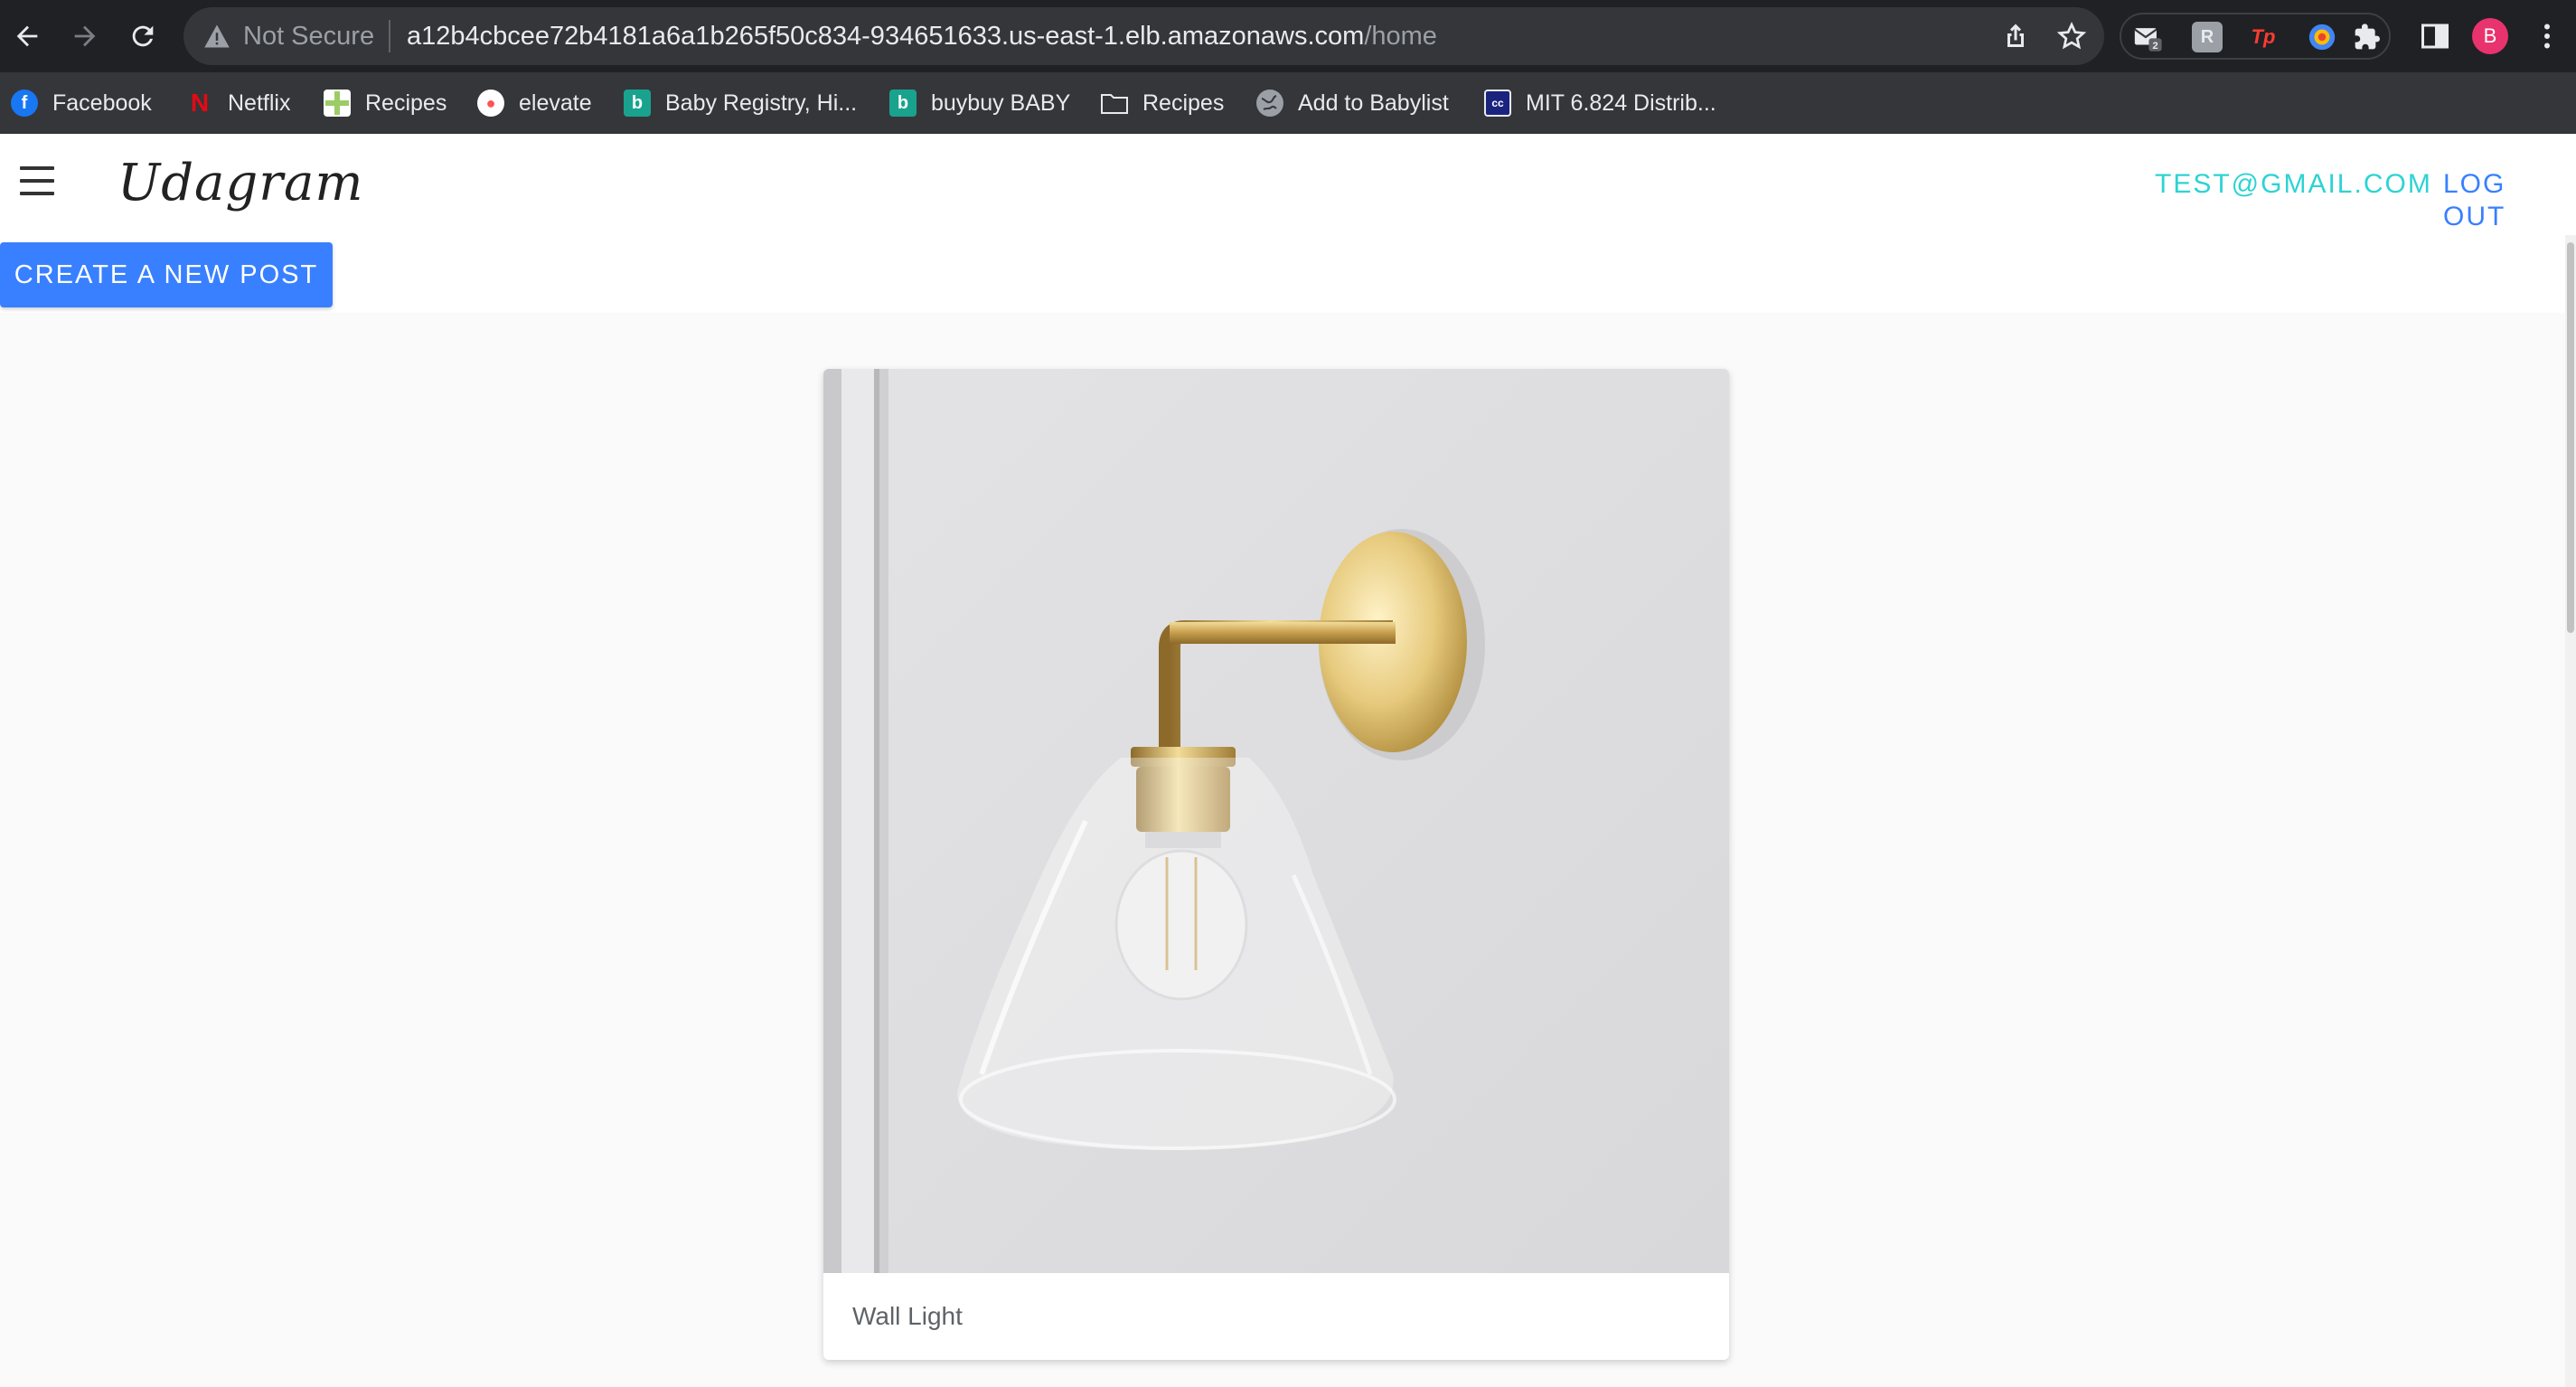 The height and width of the screenshot is (1387, 2576). I want to click on menu-button, so click(38, 184).